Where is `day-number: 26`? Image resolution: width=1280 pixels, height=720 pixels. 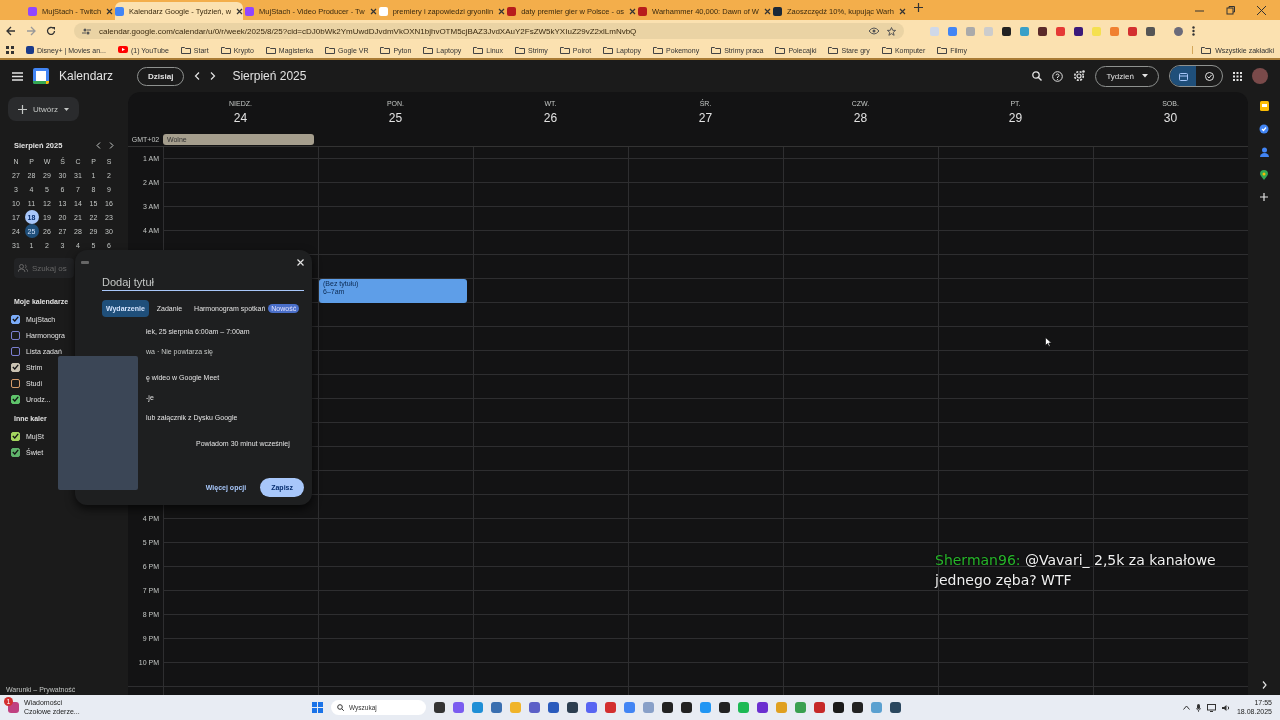 day-number: 26 is located at coordinates (550, 117).